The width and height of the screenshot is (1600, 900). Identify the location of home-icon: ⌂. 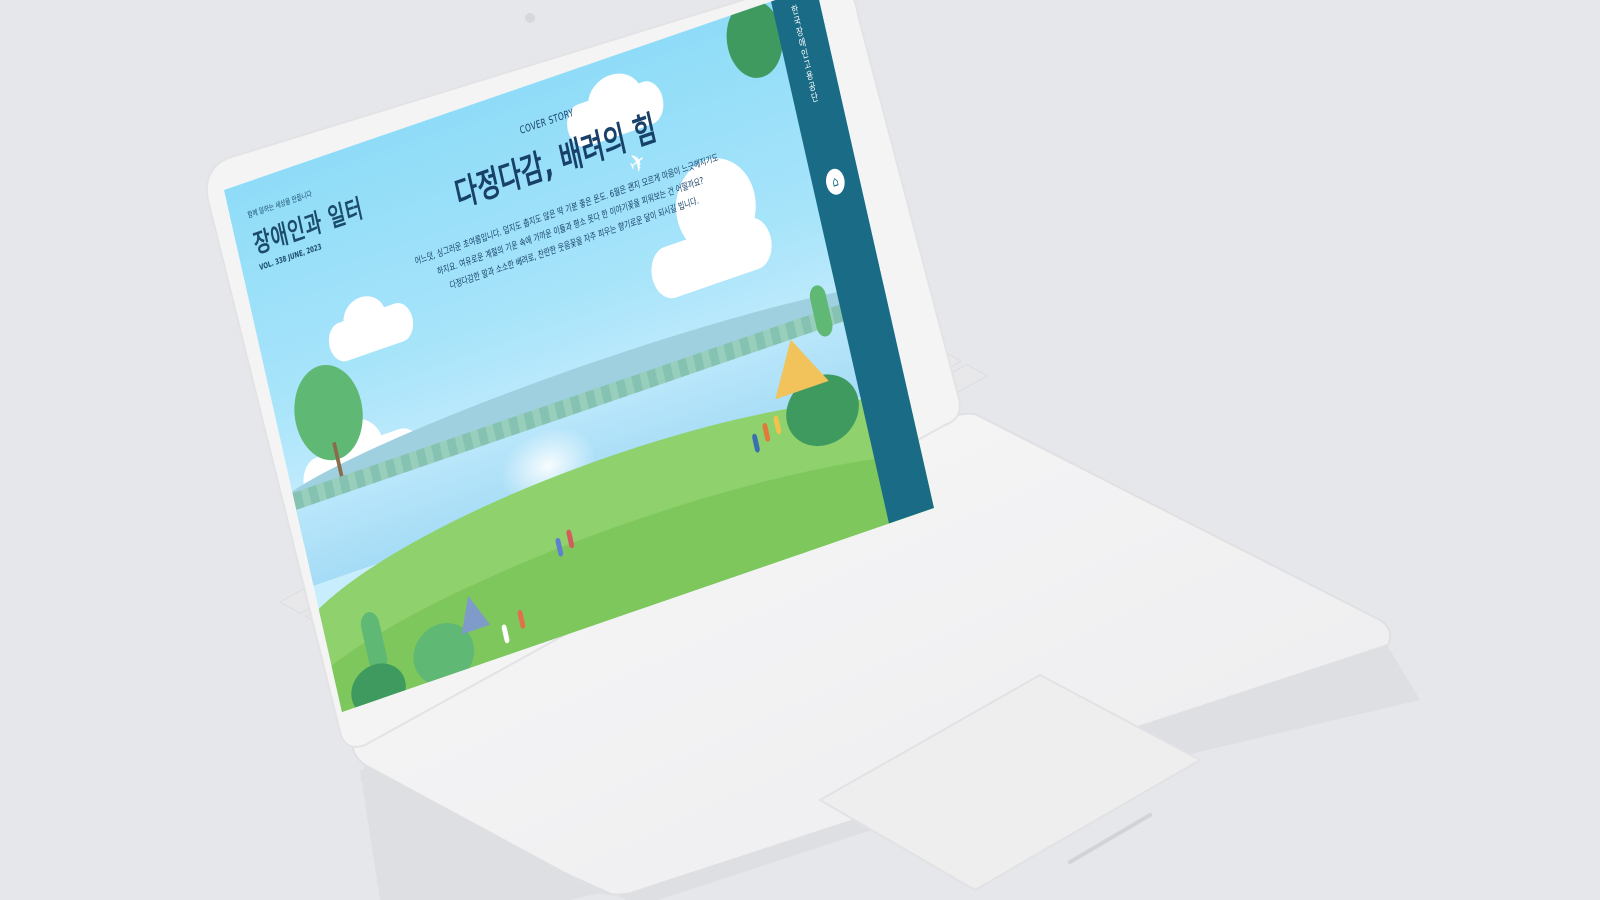
(835, 182).